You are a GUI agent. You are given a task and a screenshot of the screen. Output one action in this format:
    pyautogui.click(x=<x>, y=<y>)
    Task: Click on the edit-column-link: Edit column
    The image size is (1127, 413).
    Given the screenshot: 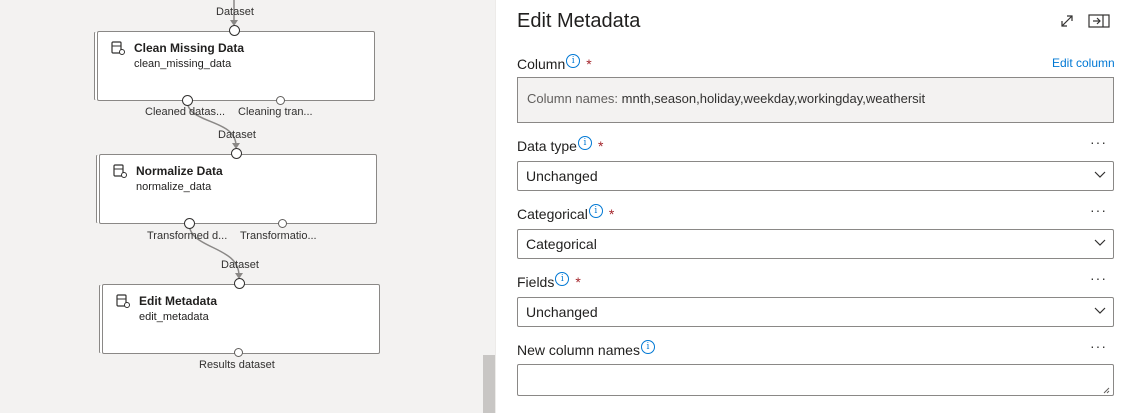 What is the action you would take?
    pyautogui.click(x=1083, y=63)
    